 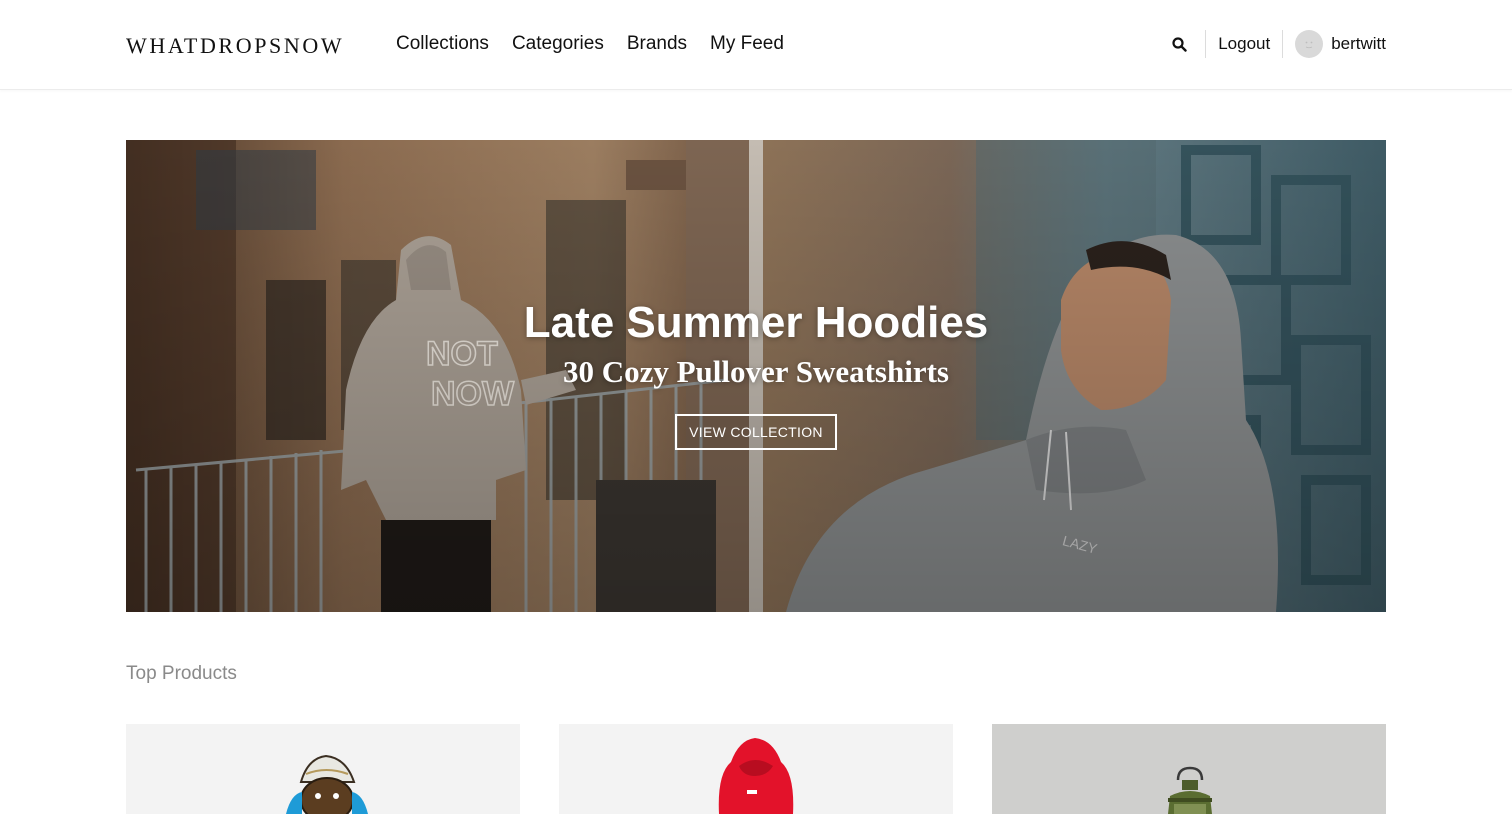 I want to click on avatar, so click(x=1309, y=44).